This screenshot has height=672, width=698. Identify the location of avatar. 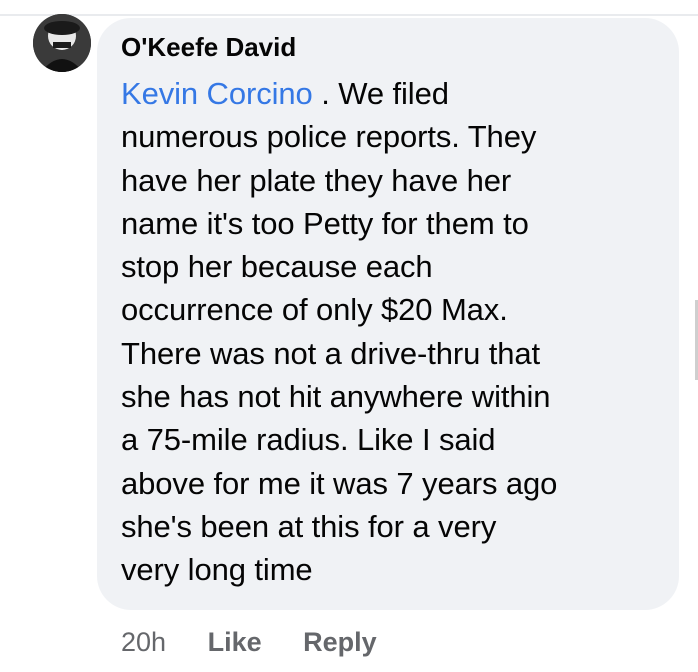
(62, 43).